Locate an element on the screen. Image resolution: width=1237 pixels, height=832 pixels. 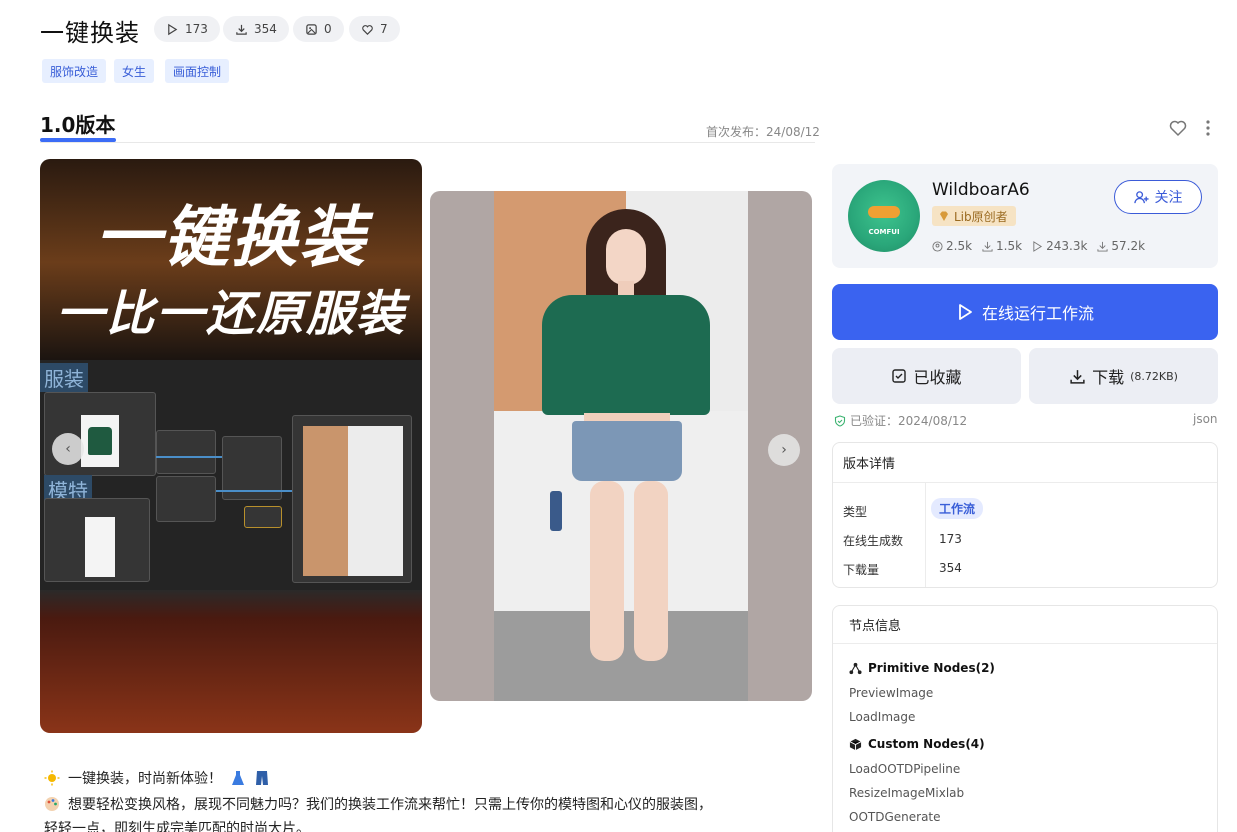
detail-key: 下载量 is located at coordinates (861, 570).